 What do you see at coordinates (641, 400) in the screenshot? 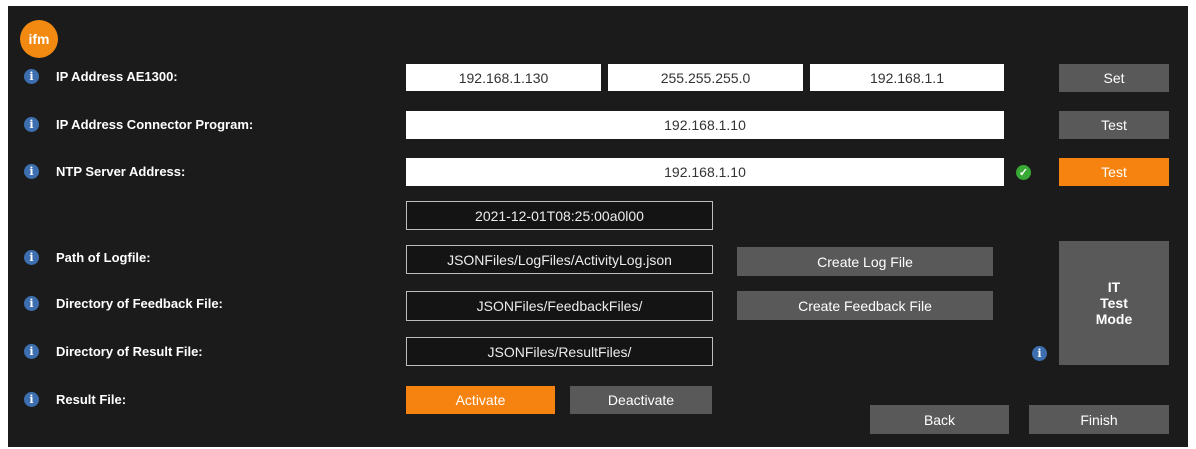
I see `deactivate-button: Deactivate` at bounding box center [641, 400].